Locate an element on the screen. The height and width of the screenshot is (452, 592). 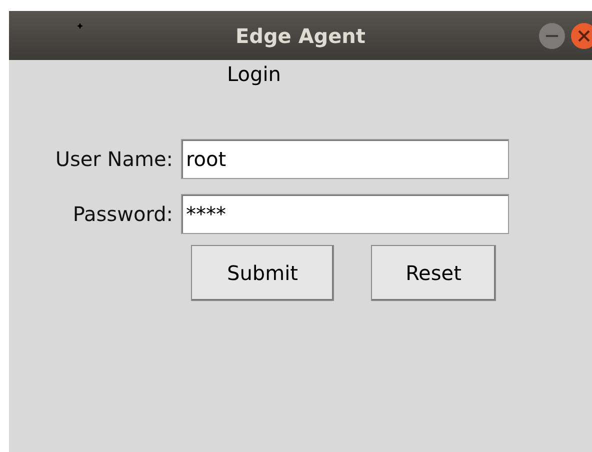
input-field: **** is located at coordinates (345, 214).